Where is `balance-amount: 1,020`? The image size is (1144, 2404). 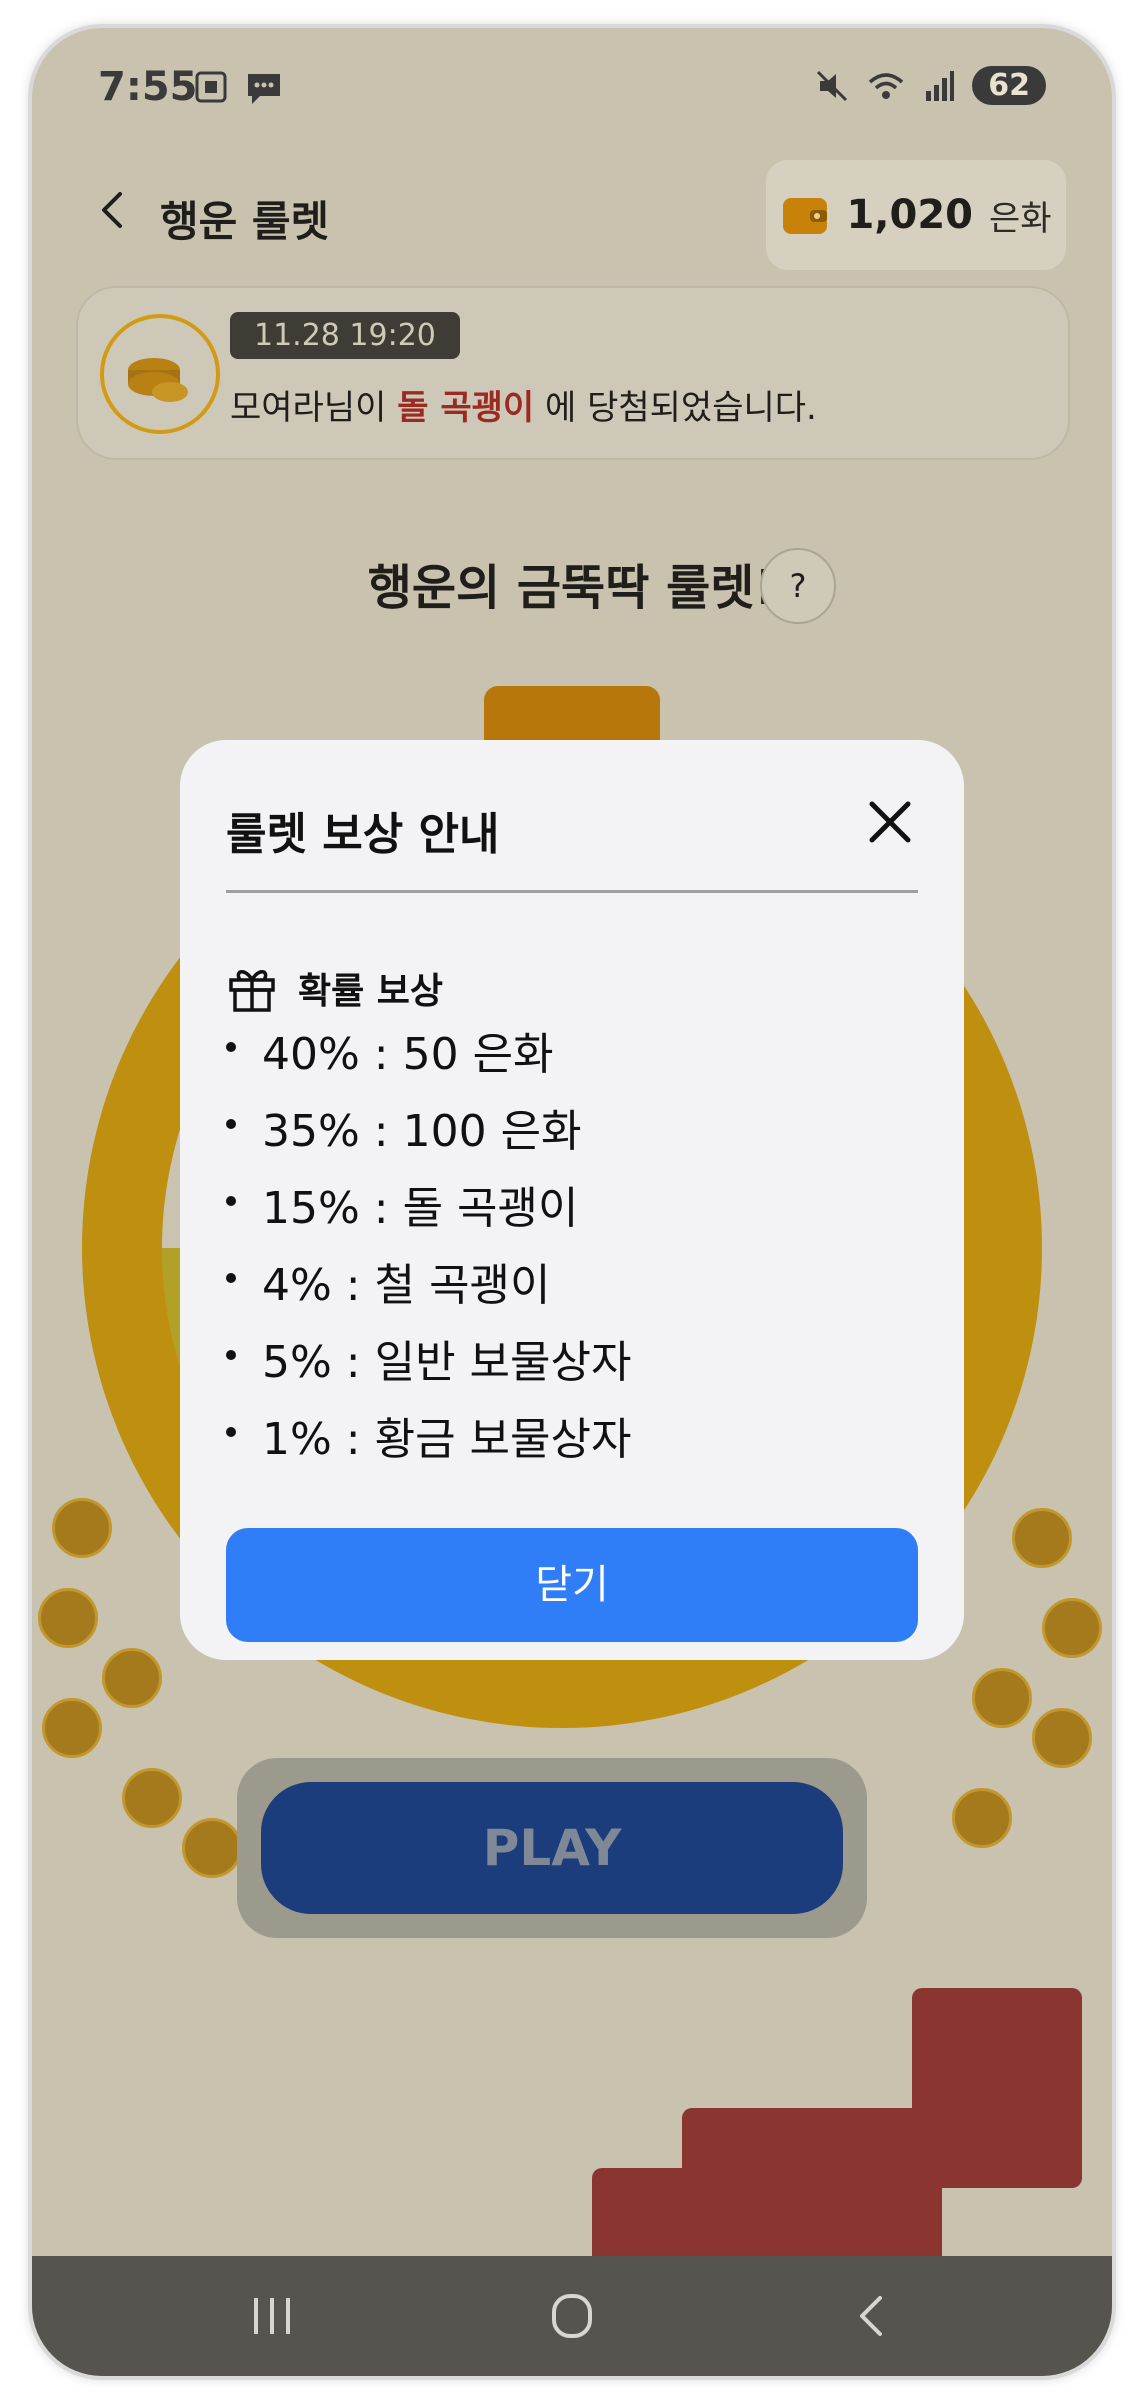
balance-amount: 1,020 is located at coordinates (909, 215).